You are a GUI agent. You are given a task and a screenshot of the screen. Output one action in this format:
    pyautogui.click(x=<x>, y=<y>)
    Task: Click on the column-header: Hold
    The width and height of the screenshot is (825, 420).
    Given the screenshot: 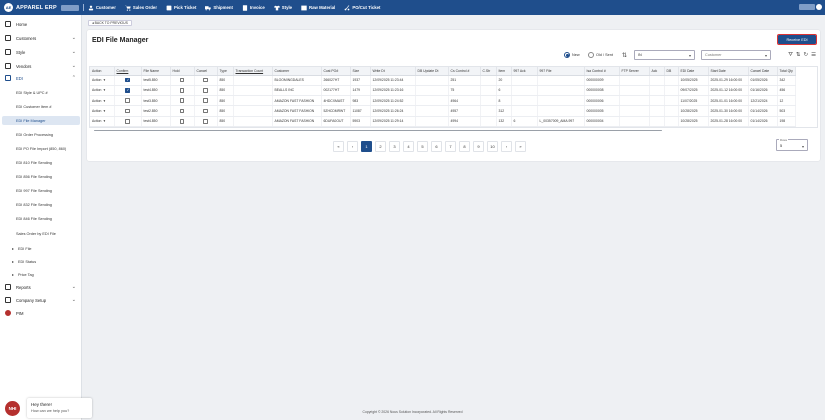 What is the action you would take?
    pyautogui.click(x=182, y=71)
    